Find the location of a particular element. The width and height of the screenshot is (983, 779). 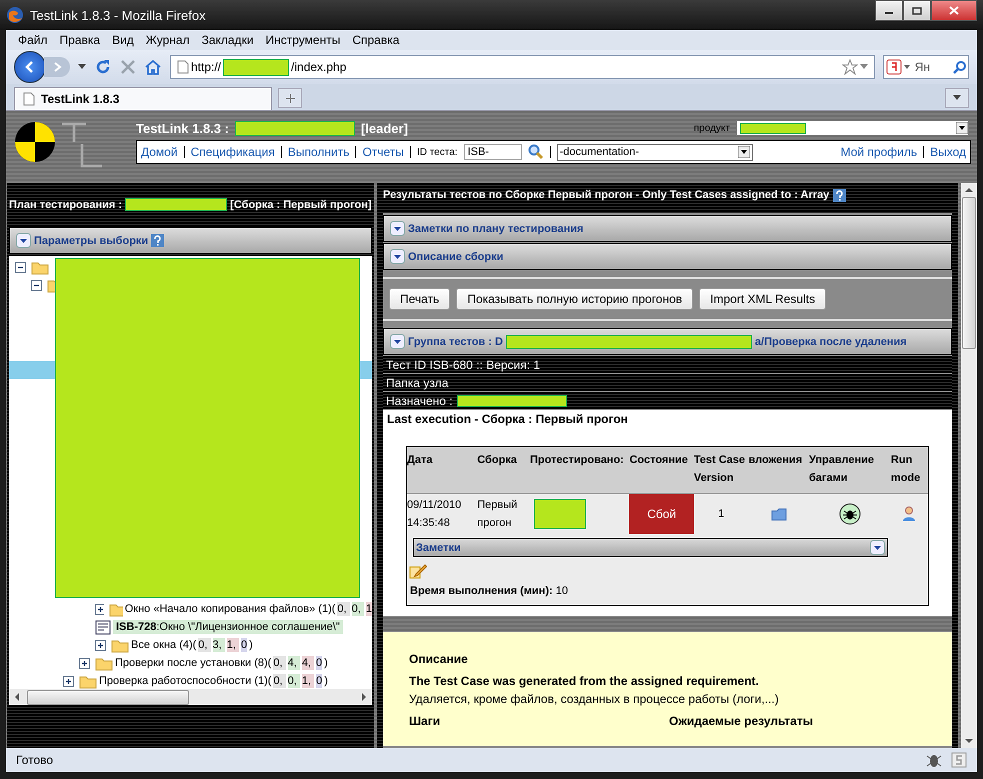

status-text: Готово is located at coordinates (35, 760).